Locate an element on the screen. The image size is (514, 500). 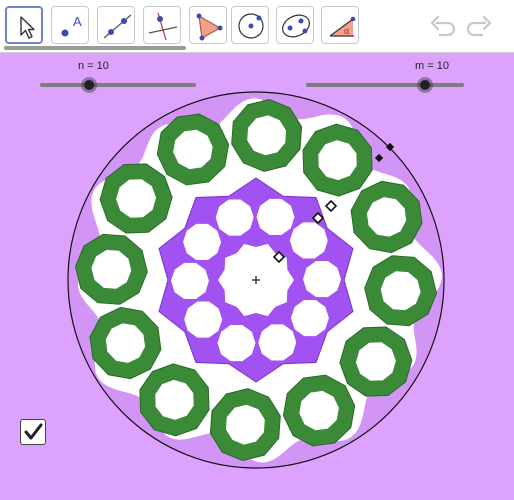
circle-tool-button is located at coordinates (250, 25).